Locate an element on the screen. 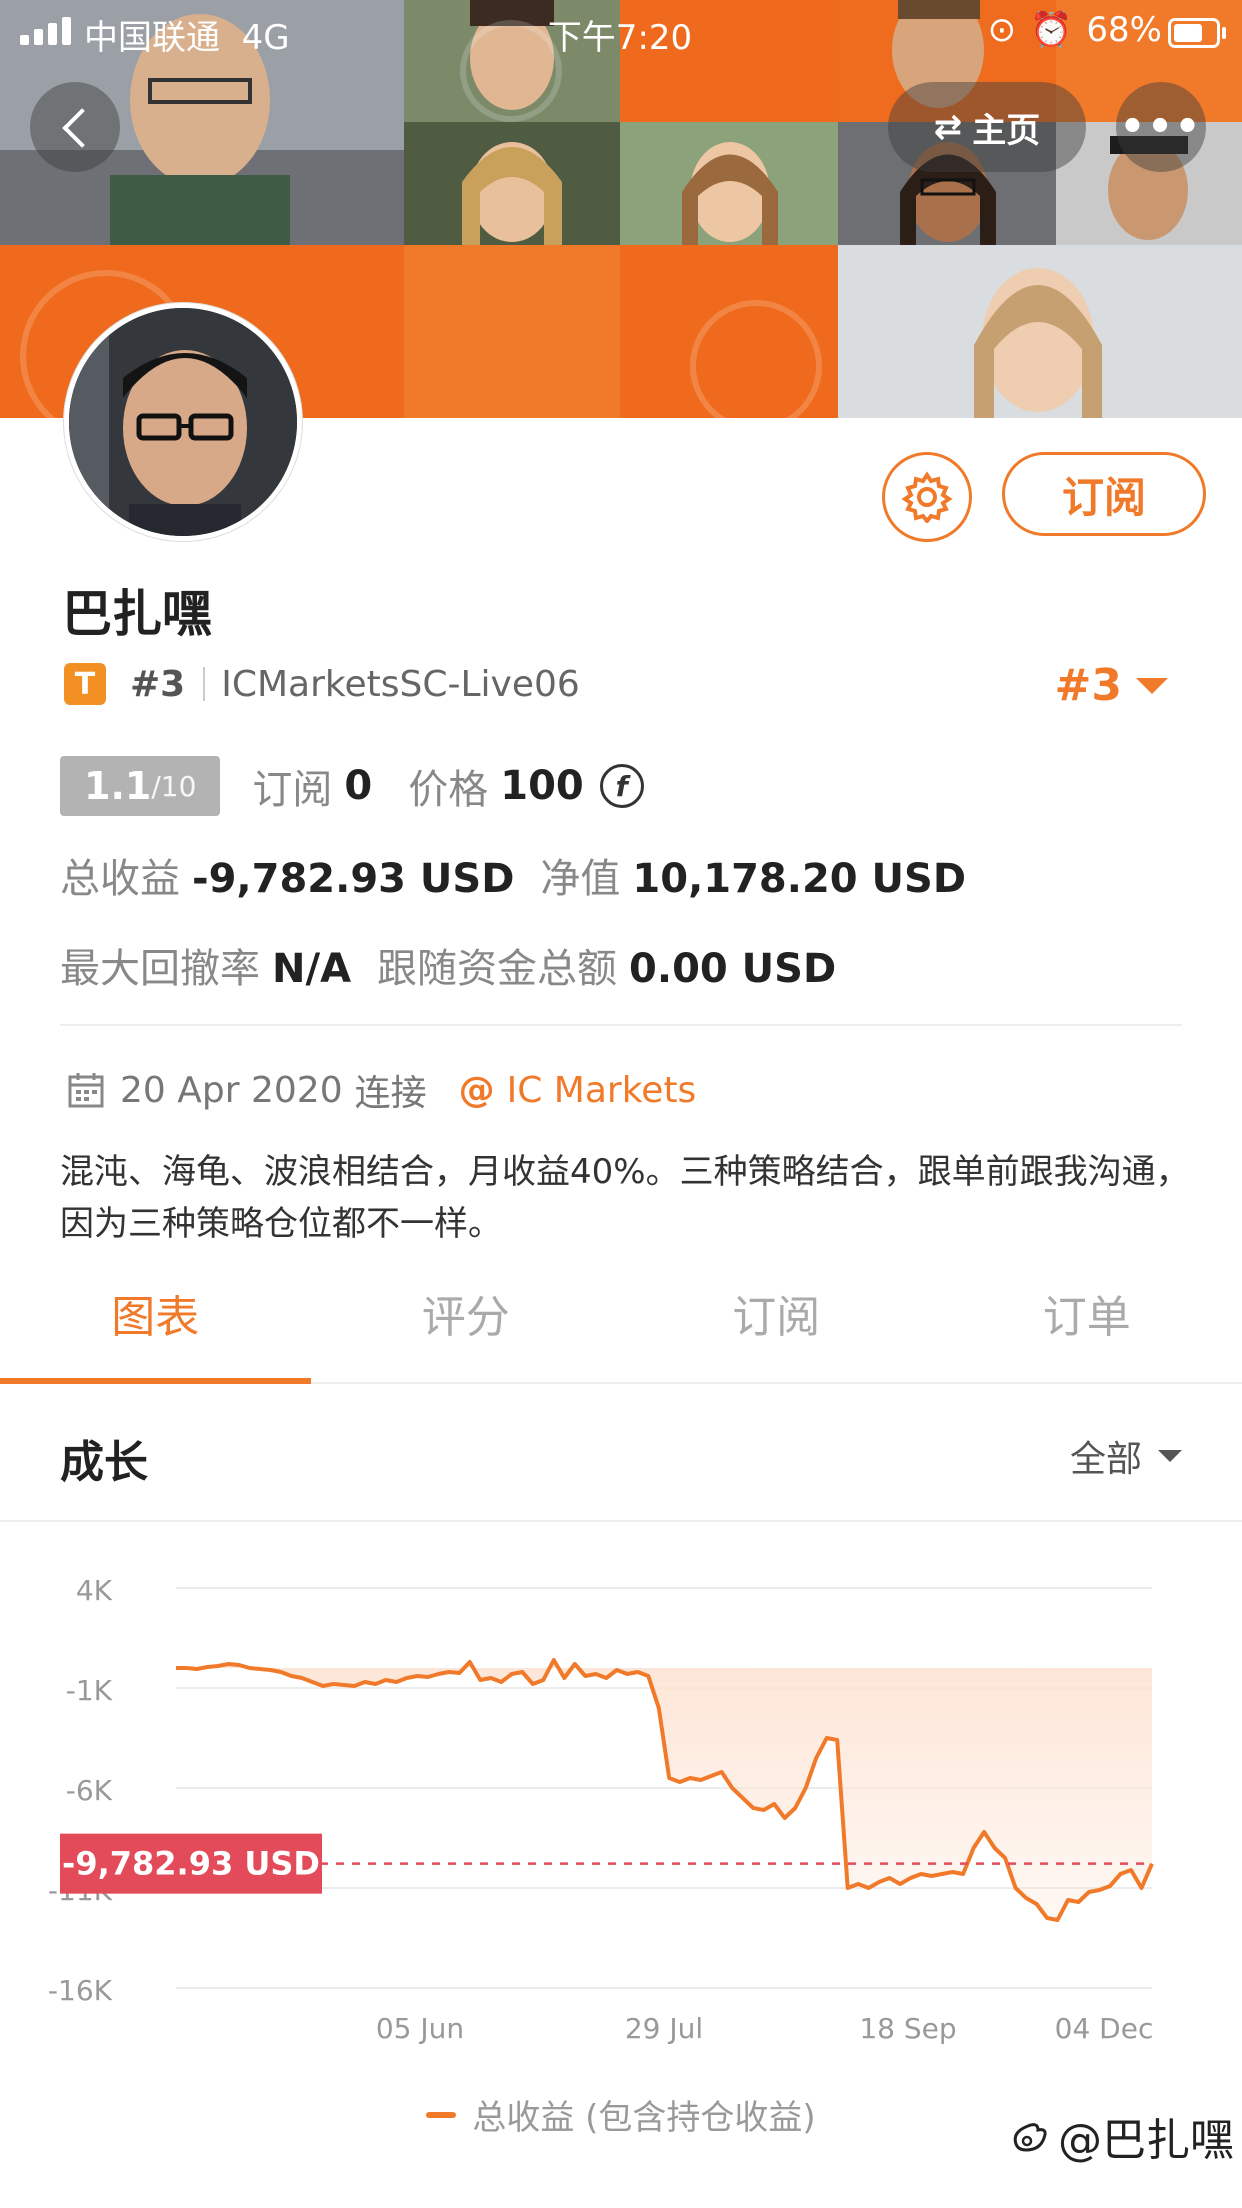  max-drawdown-label: 最大回撤率 is located at coordinates (160, 969).